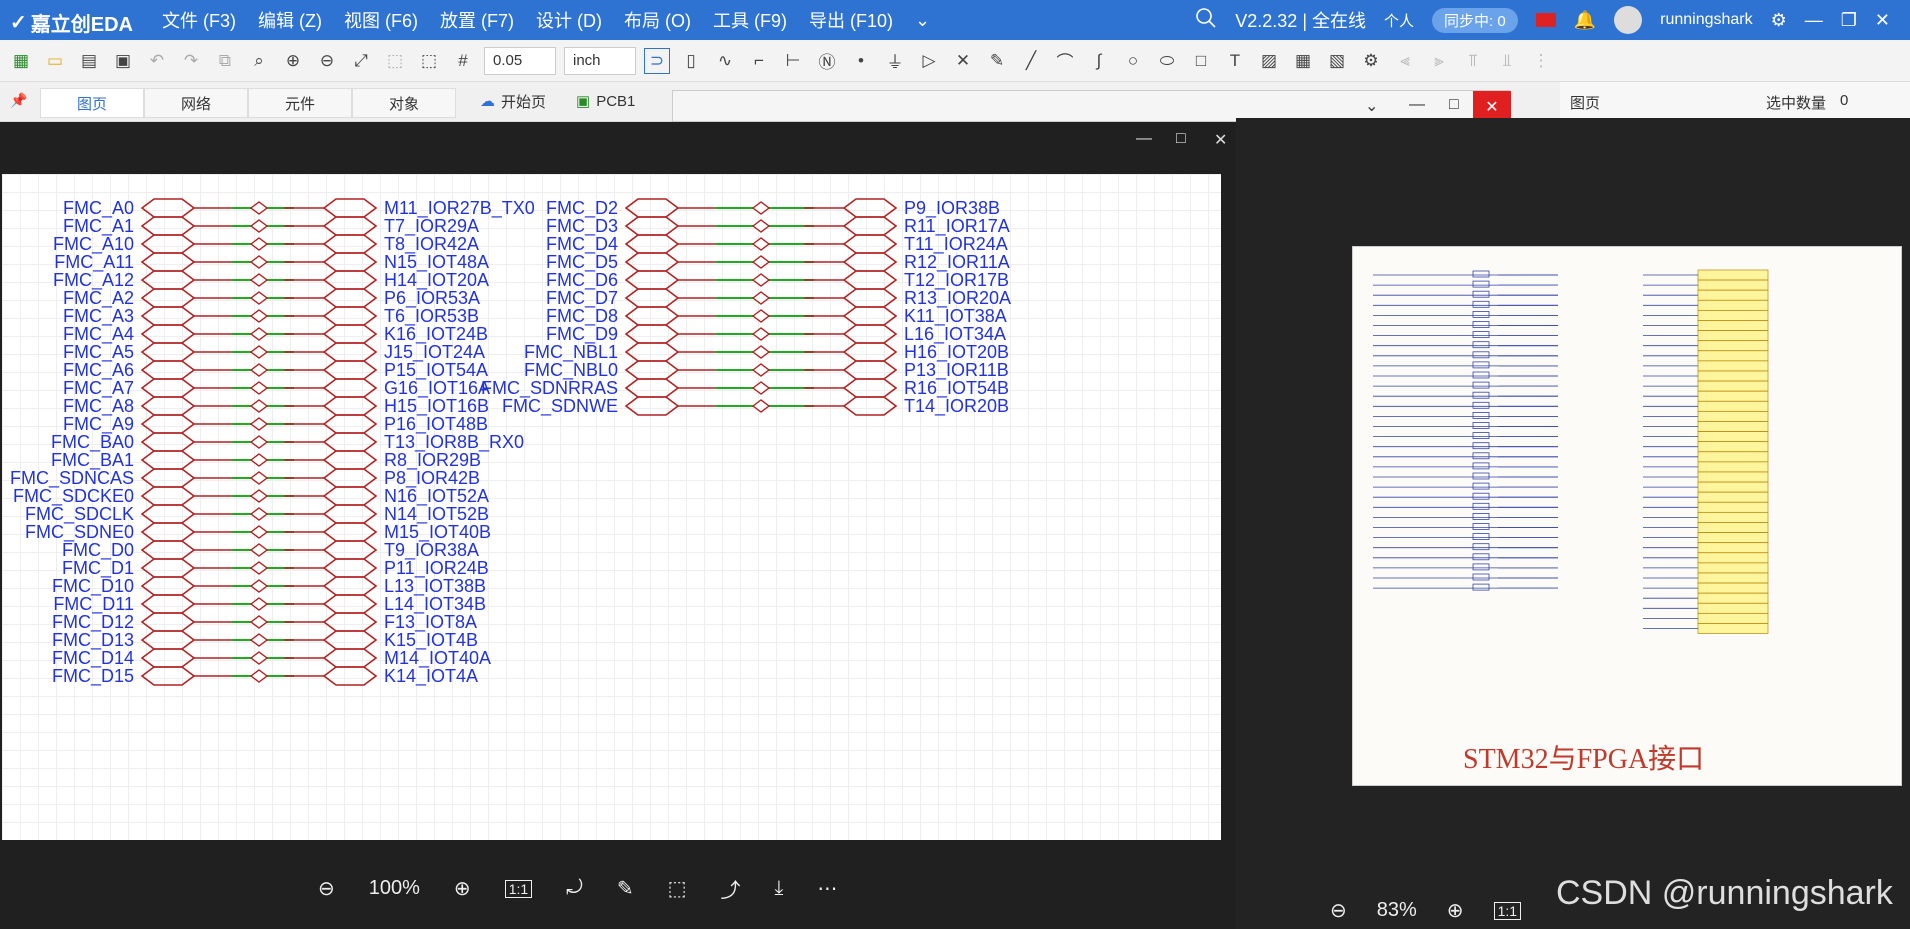 Image resolution: width=1910 pixels, height=929 pixels. I want to click on redo-icon: ↷, so click(191, 61).